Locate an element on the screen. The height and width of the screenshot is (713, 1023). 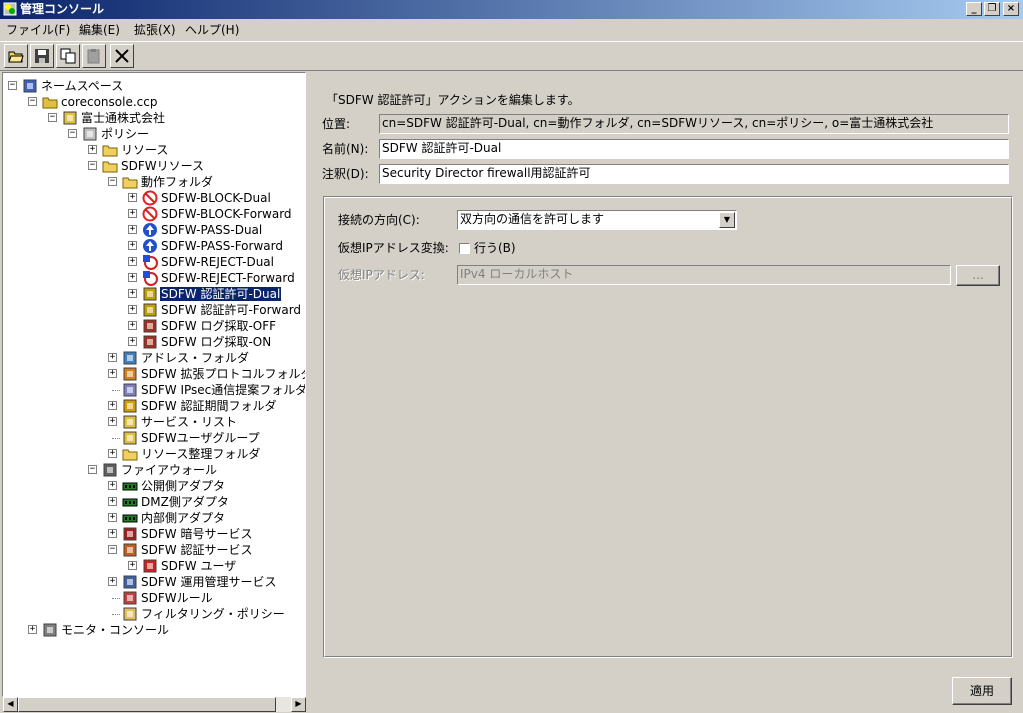
scroll-thumb is located at coordinates (147, 704).